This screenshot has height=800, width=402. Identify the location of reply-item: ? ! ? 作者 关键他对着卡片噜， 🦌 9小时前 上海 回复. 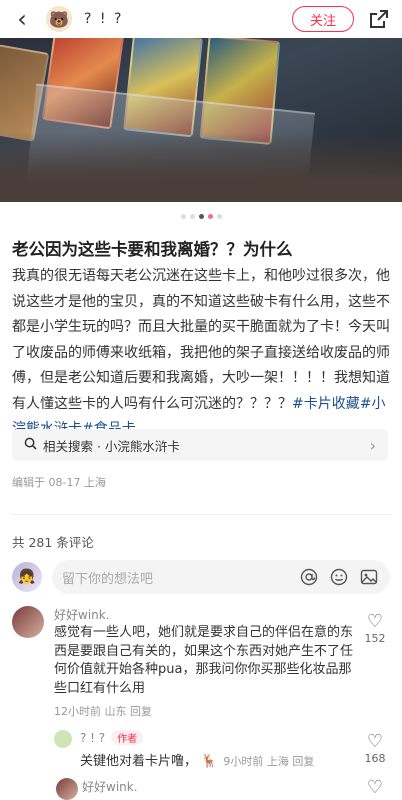
(211, 750).